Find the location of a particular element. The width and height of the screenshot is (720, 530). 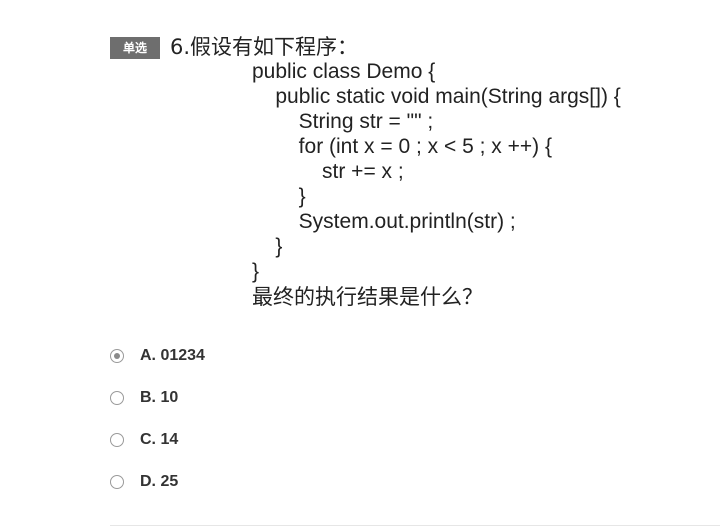

code-line-5: str += x ; is located at coordinates (328, 171).